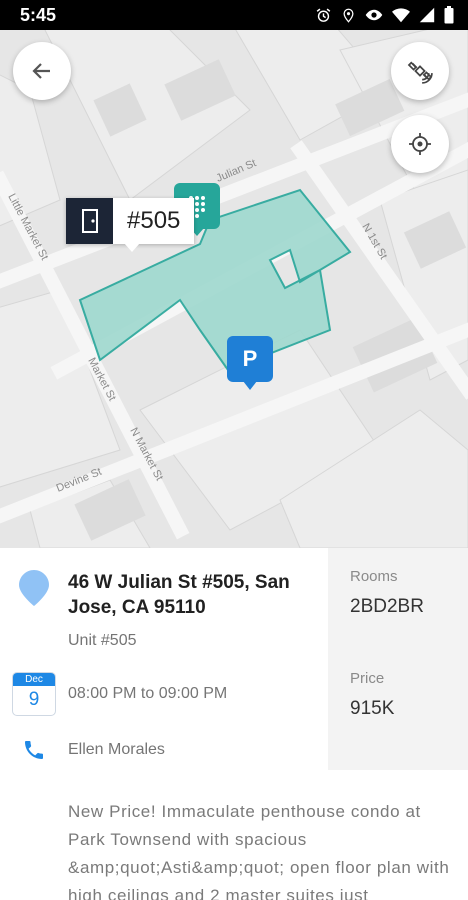 This screenshot has height=900, width=468. What do you see at coordinates (89, 221) in the screenshot?
I see `door-icon` at bounding box center [89, 221].